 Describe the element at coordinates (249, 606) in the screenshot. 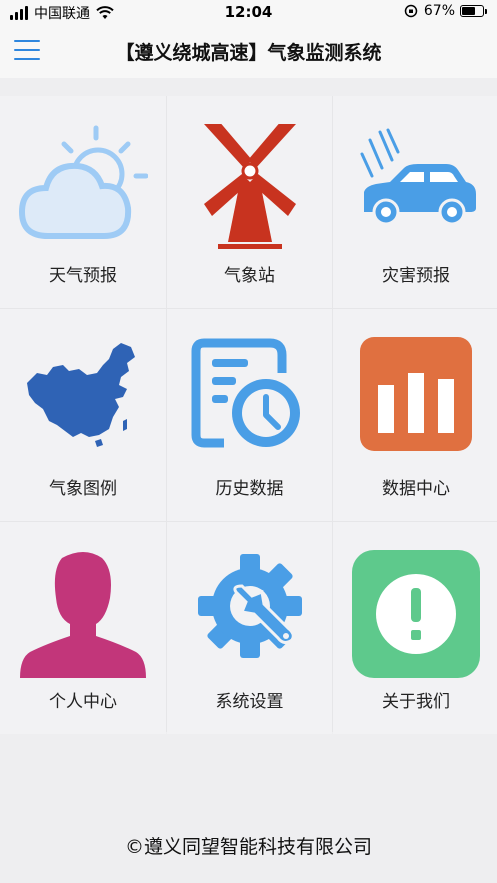

I see `gear-wrench-icon` at that location.